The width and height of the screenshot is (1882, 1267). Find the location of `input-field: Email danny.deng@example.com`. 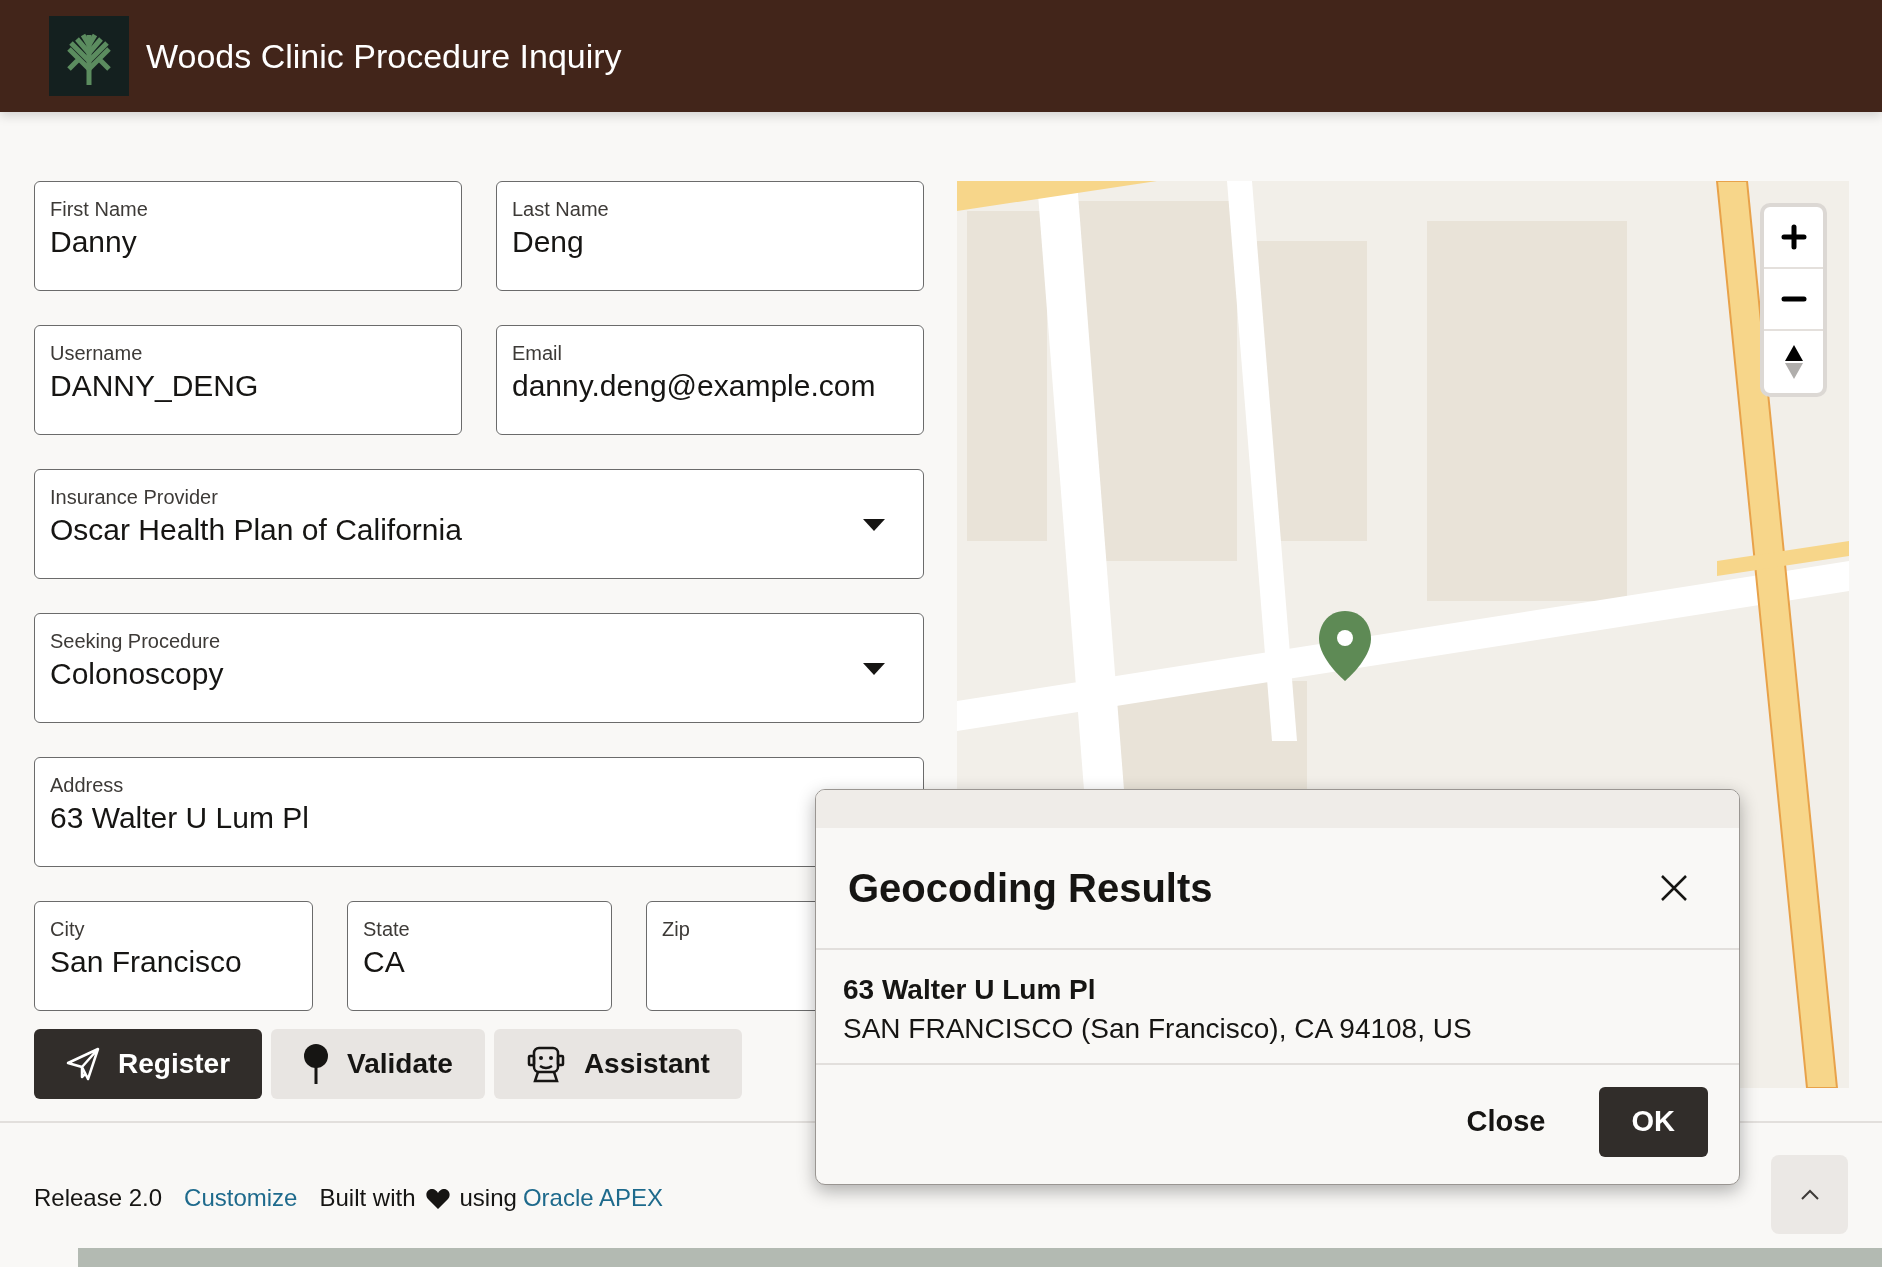

input-field: Email danny.deng@example.com is located at coordinates (710, 380).